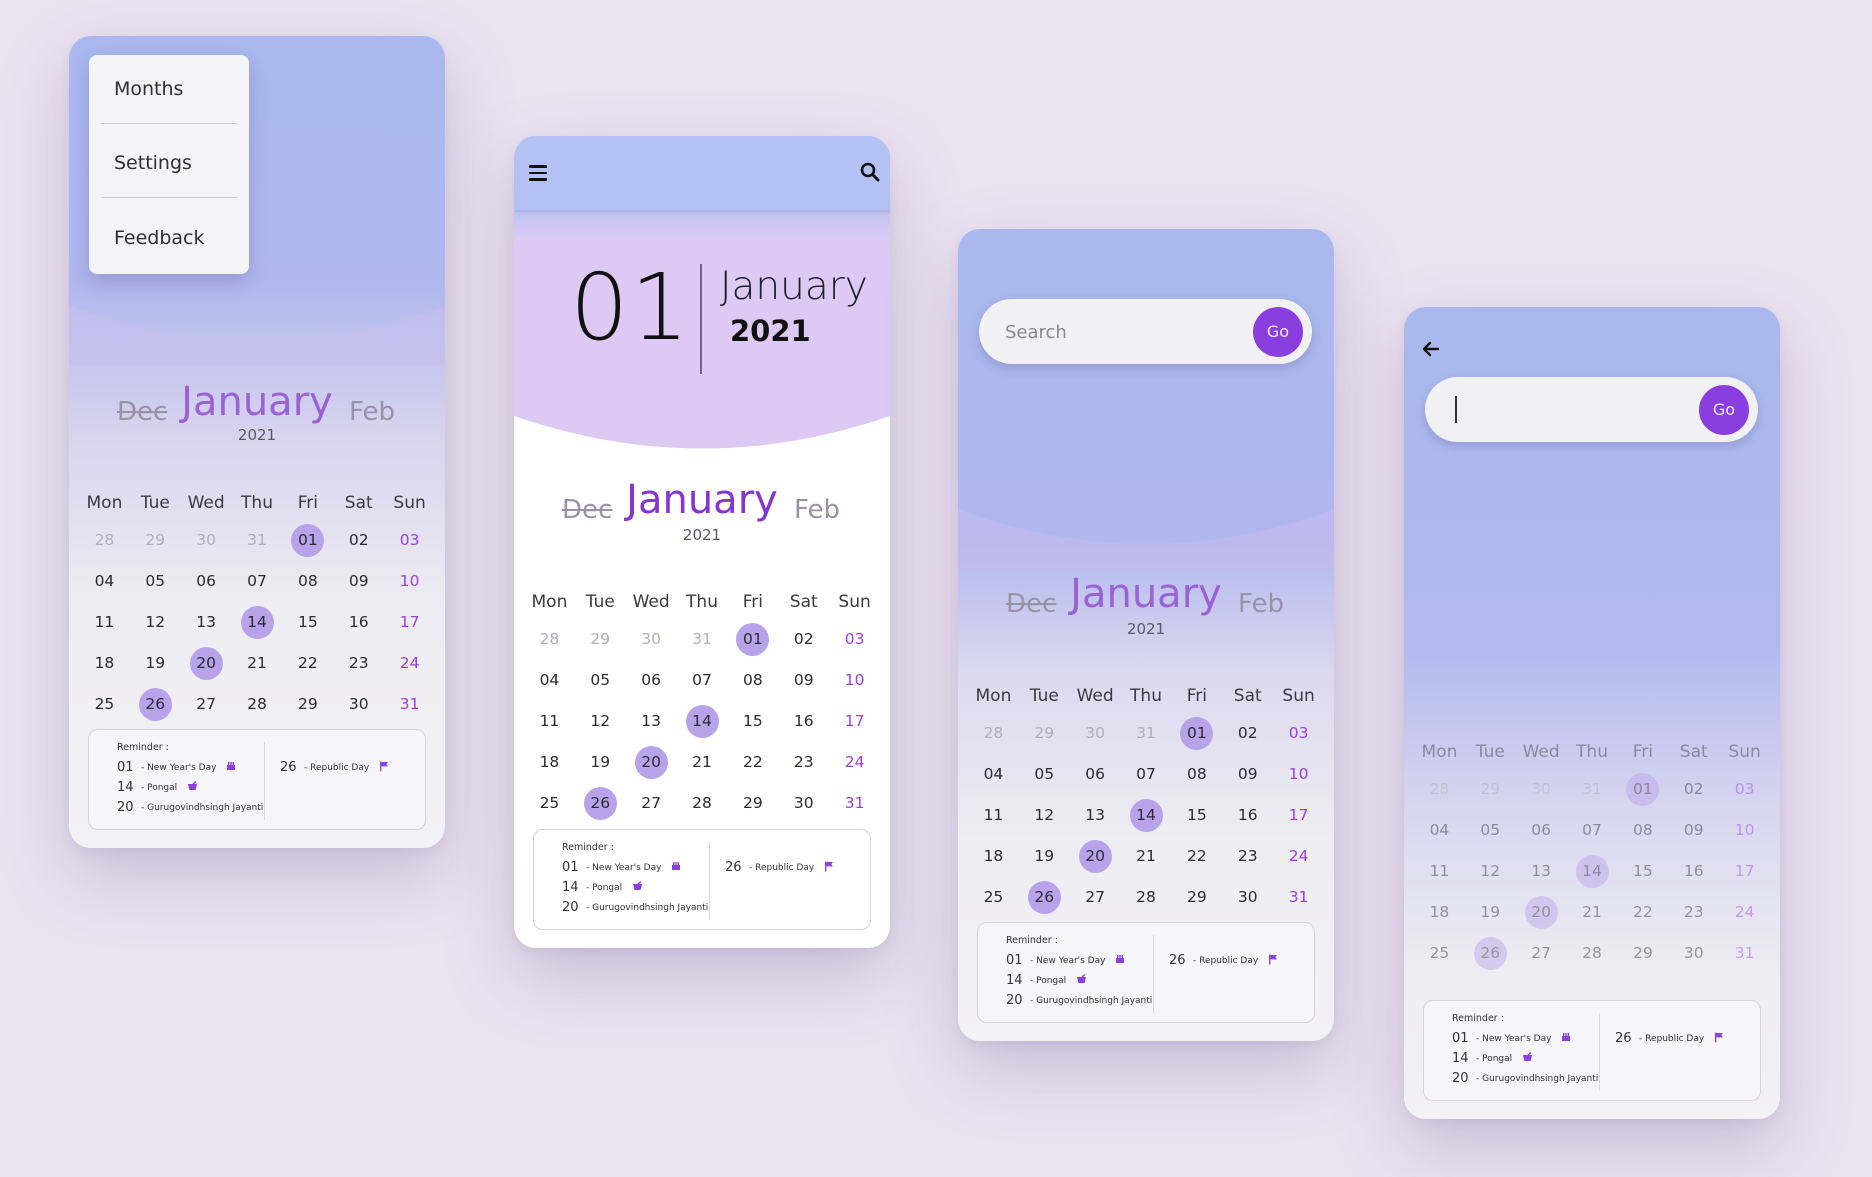 The height and width of the screenshot is (1177, 1872). What do you see at coordinates (1278, 332) in the screenshot?
I see `go-button: Go` at bounding box center [1278, 332].